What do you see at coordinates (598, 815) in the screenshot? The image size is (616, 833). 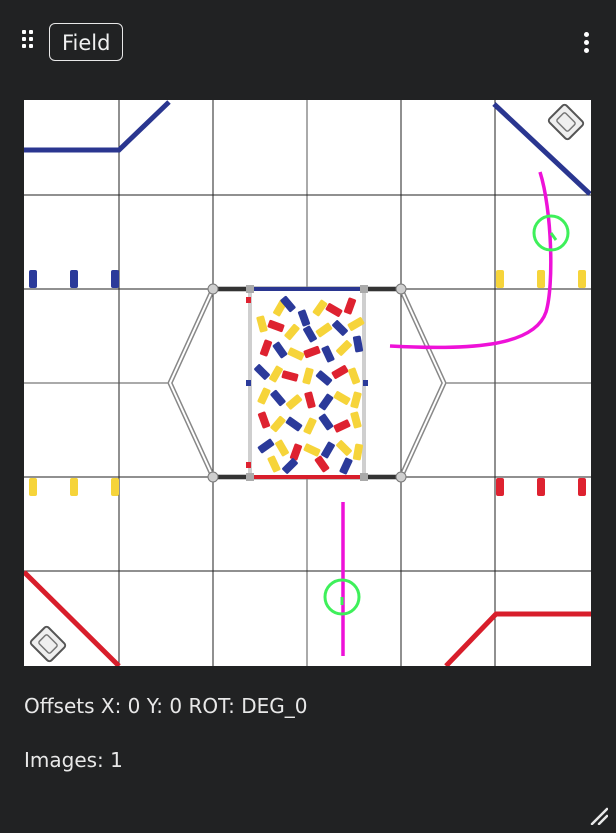 I see `resize-grip-icon` at bounding box center [598, 815].